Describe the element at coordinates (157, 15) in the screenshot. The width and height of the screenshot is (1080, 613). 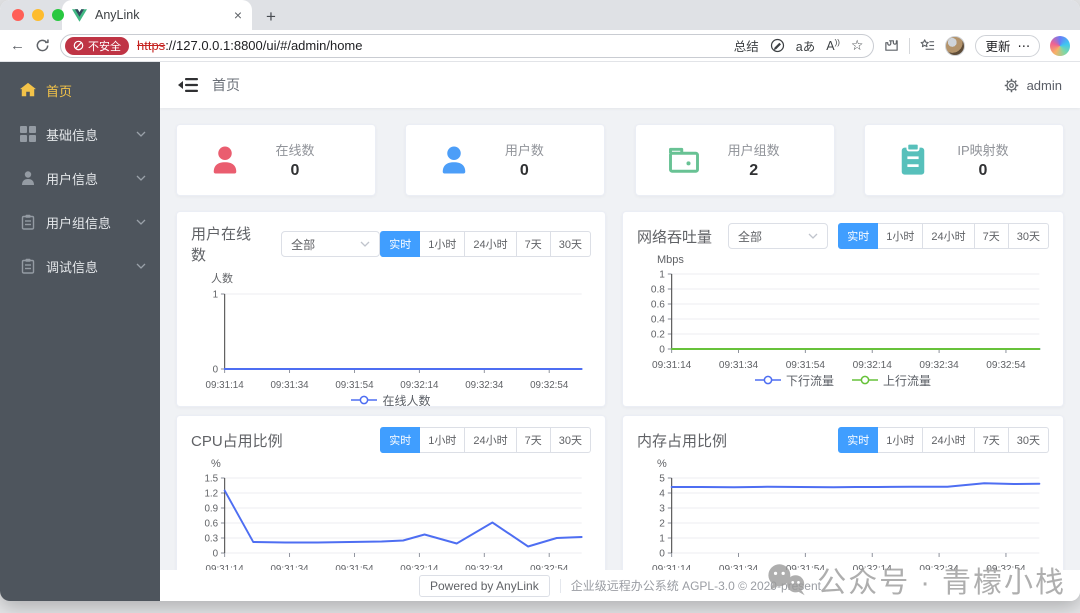
I see `browser-tab: AnyLink ×` at that location.